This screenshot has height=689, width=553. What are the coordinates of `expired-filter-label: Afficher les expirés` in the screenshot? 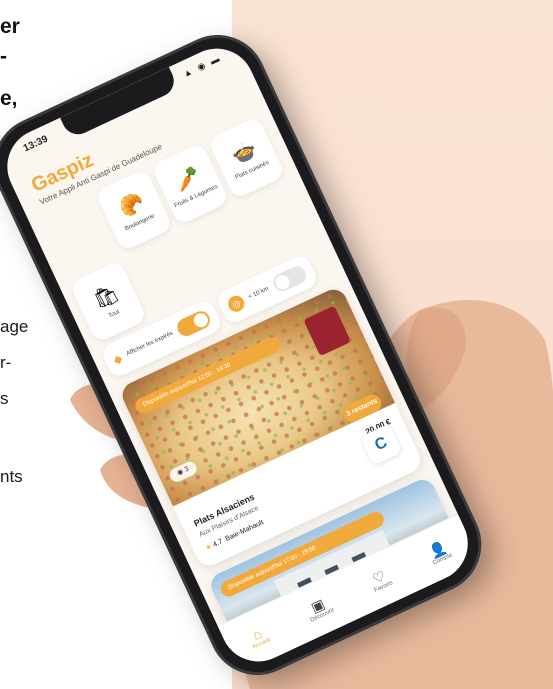 It's located at (150, 344).